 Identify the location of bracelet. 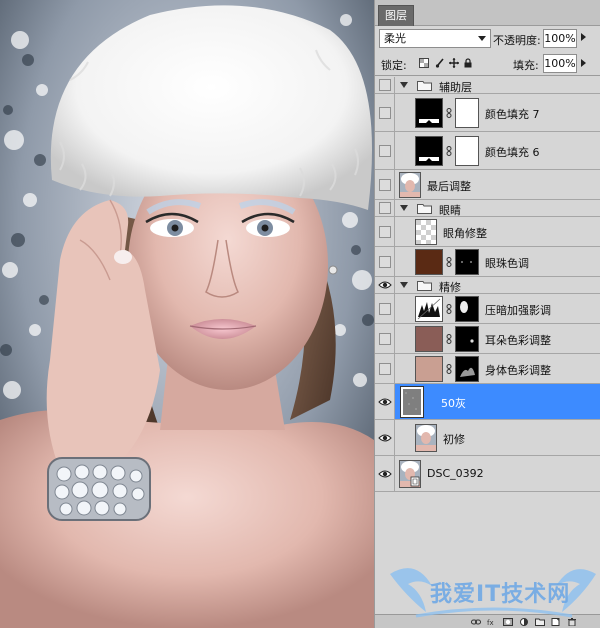
(99, 489).